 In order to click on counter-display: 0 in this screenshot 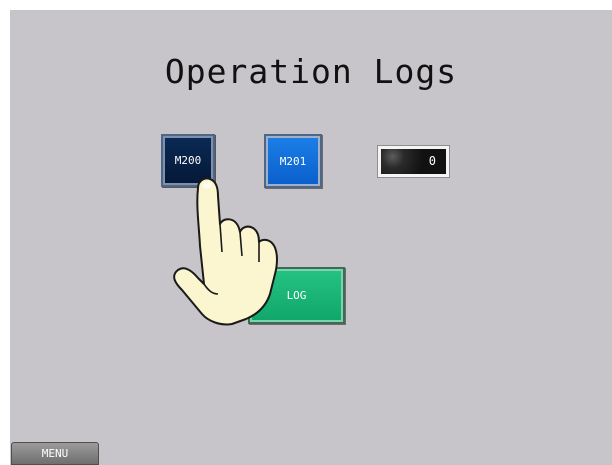, I will do `click(413, 161)`.